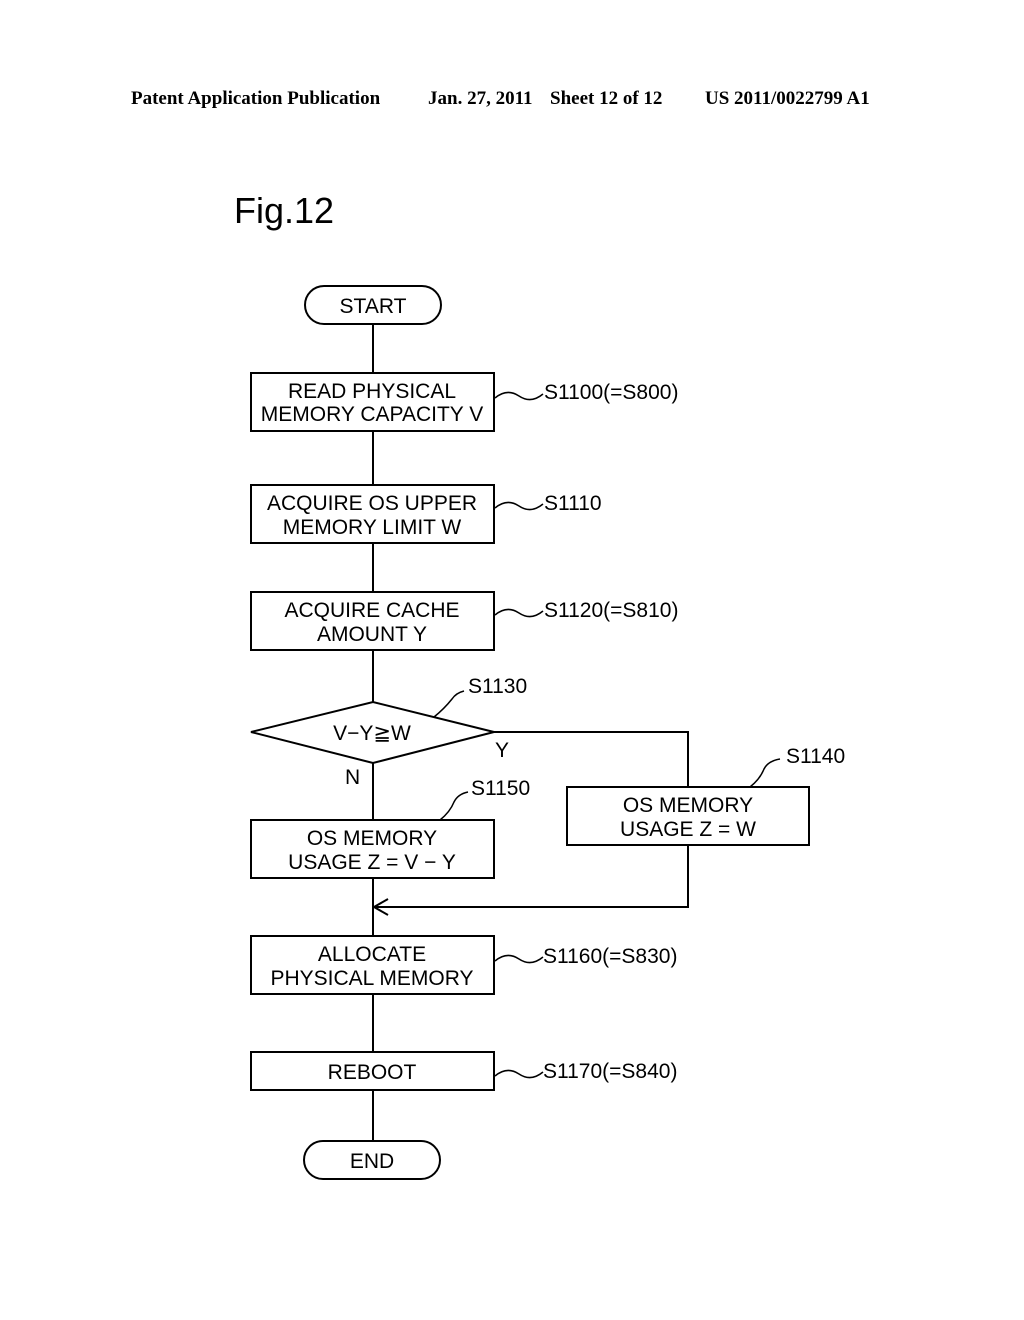  Describe the element at coordinates (688, 829) in the screenshot. I see `step-text: USAGE Z = W` at that location.